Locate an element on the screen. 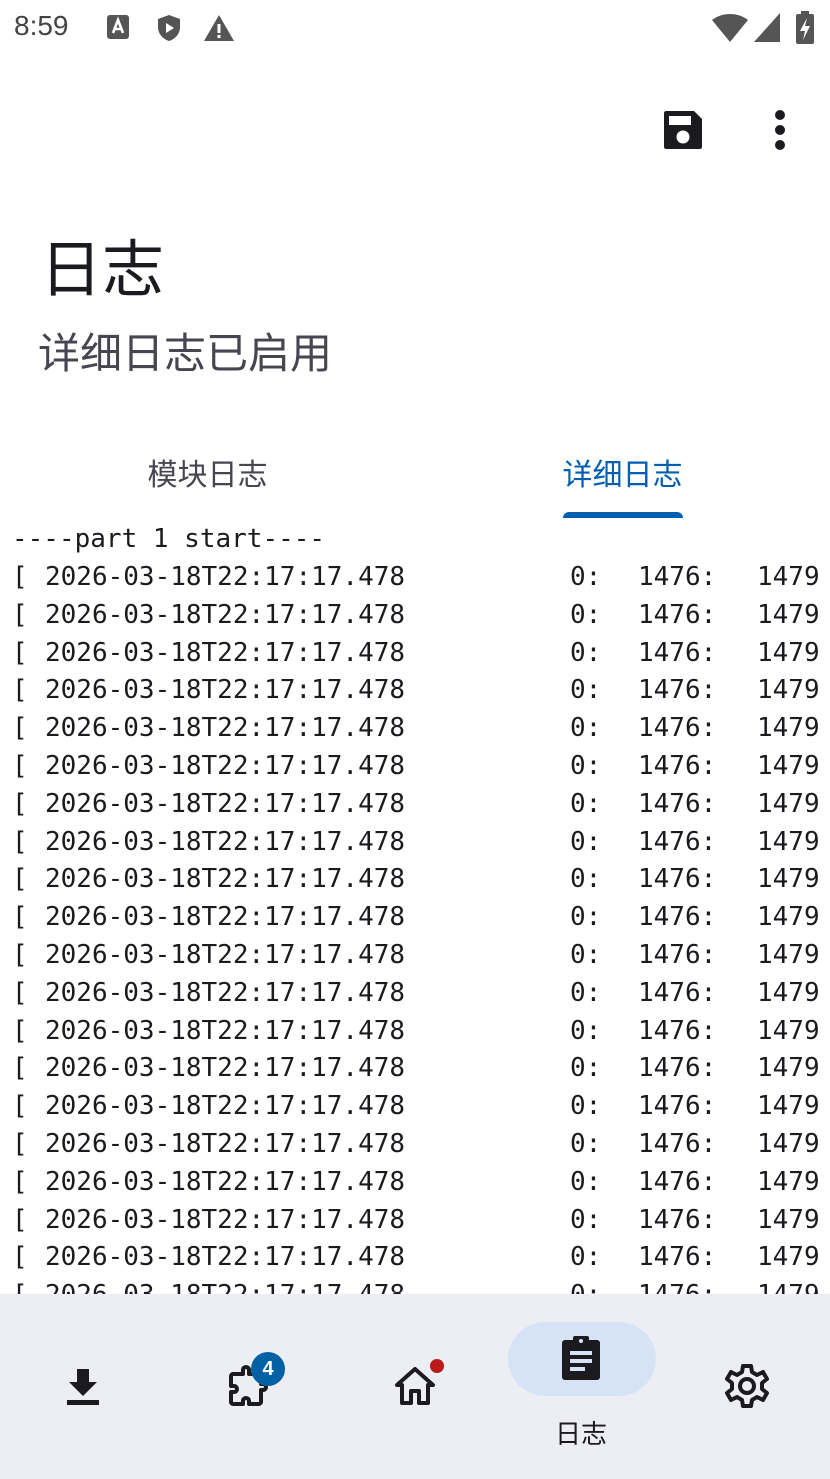 This screenshot has width=830, height=1479. page-title: 日志 is located at coordinates (102, 269).